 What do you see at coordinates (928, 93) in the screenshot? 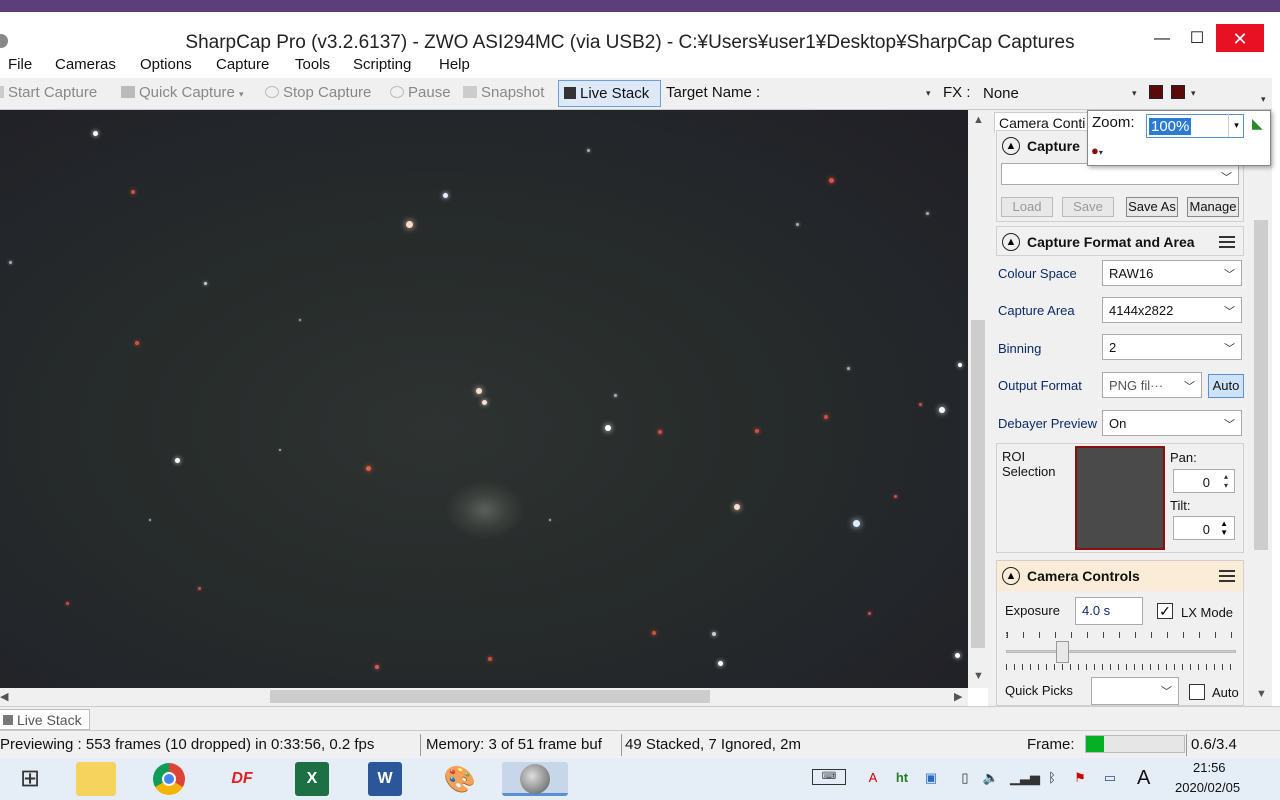
I see `target-name-dropdown-icon: ▾` at bounding box center [928, 93].